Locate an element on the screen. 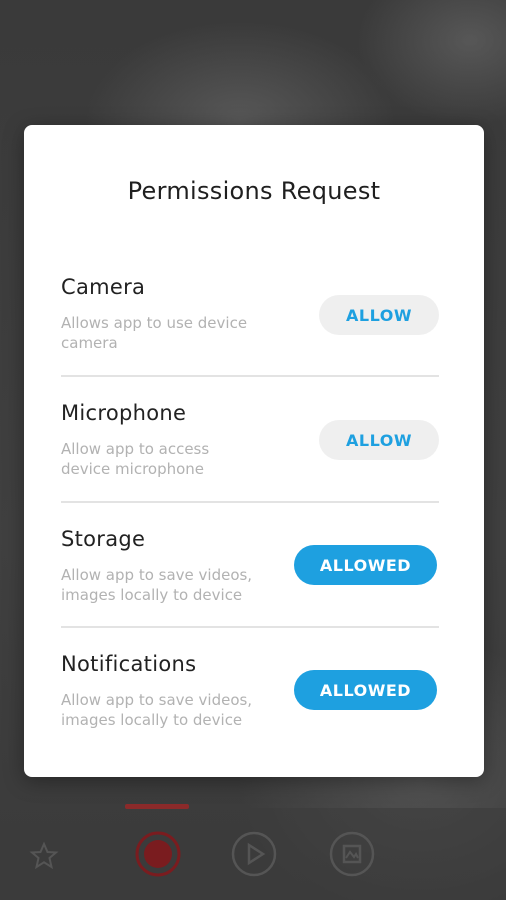 The height and width of the screenshot is (900, 506). microphone-allow-button: ALLOW is located at coordinates (379, 440).